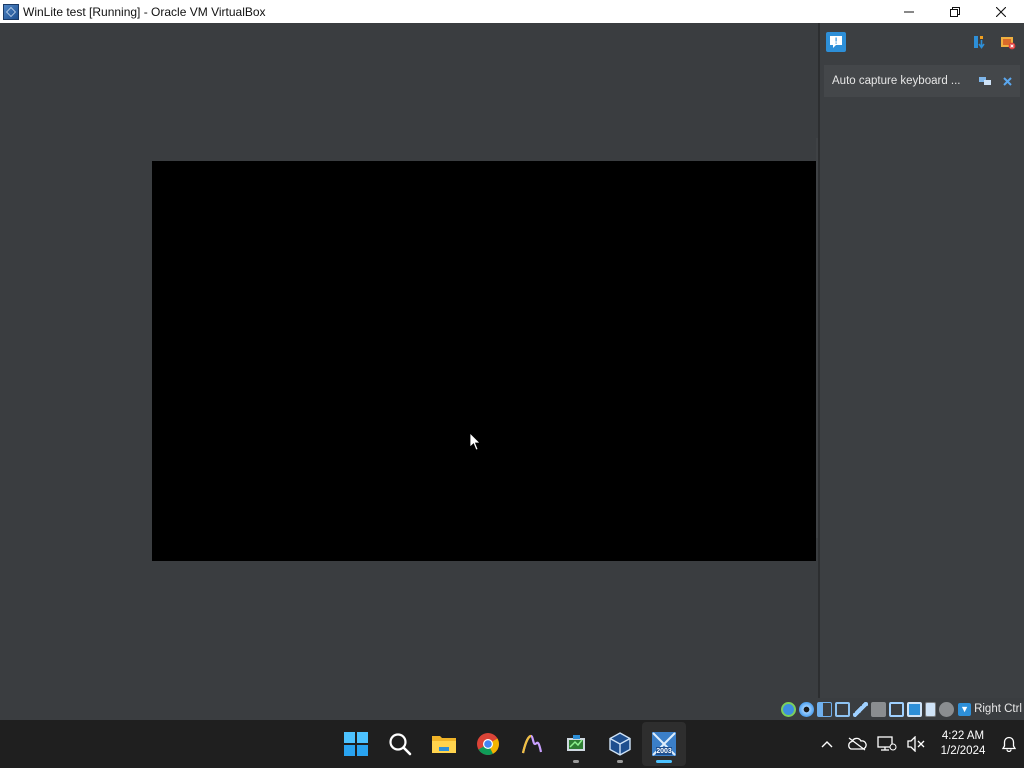 The width and height of the screenshot is (1024, 768). Describe the element at coordinates (915, 709) in the screenshot. I see `recording-status-icon` at that location.